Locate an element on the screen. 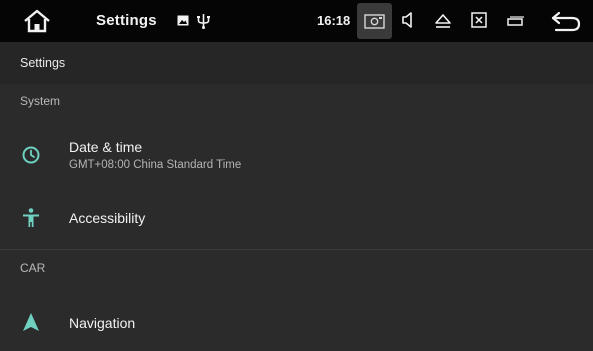  date-time-label: Date & time is located at coordinates (106, 147).